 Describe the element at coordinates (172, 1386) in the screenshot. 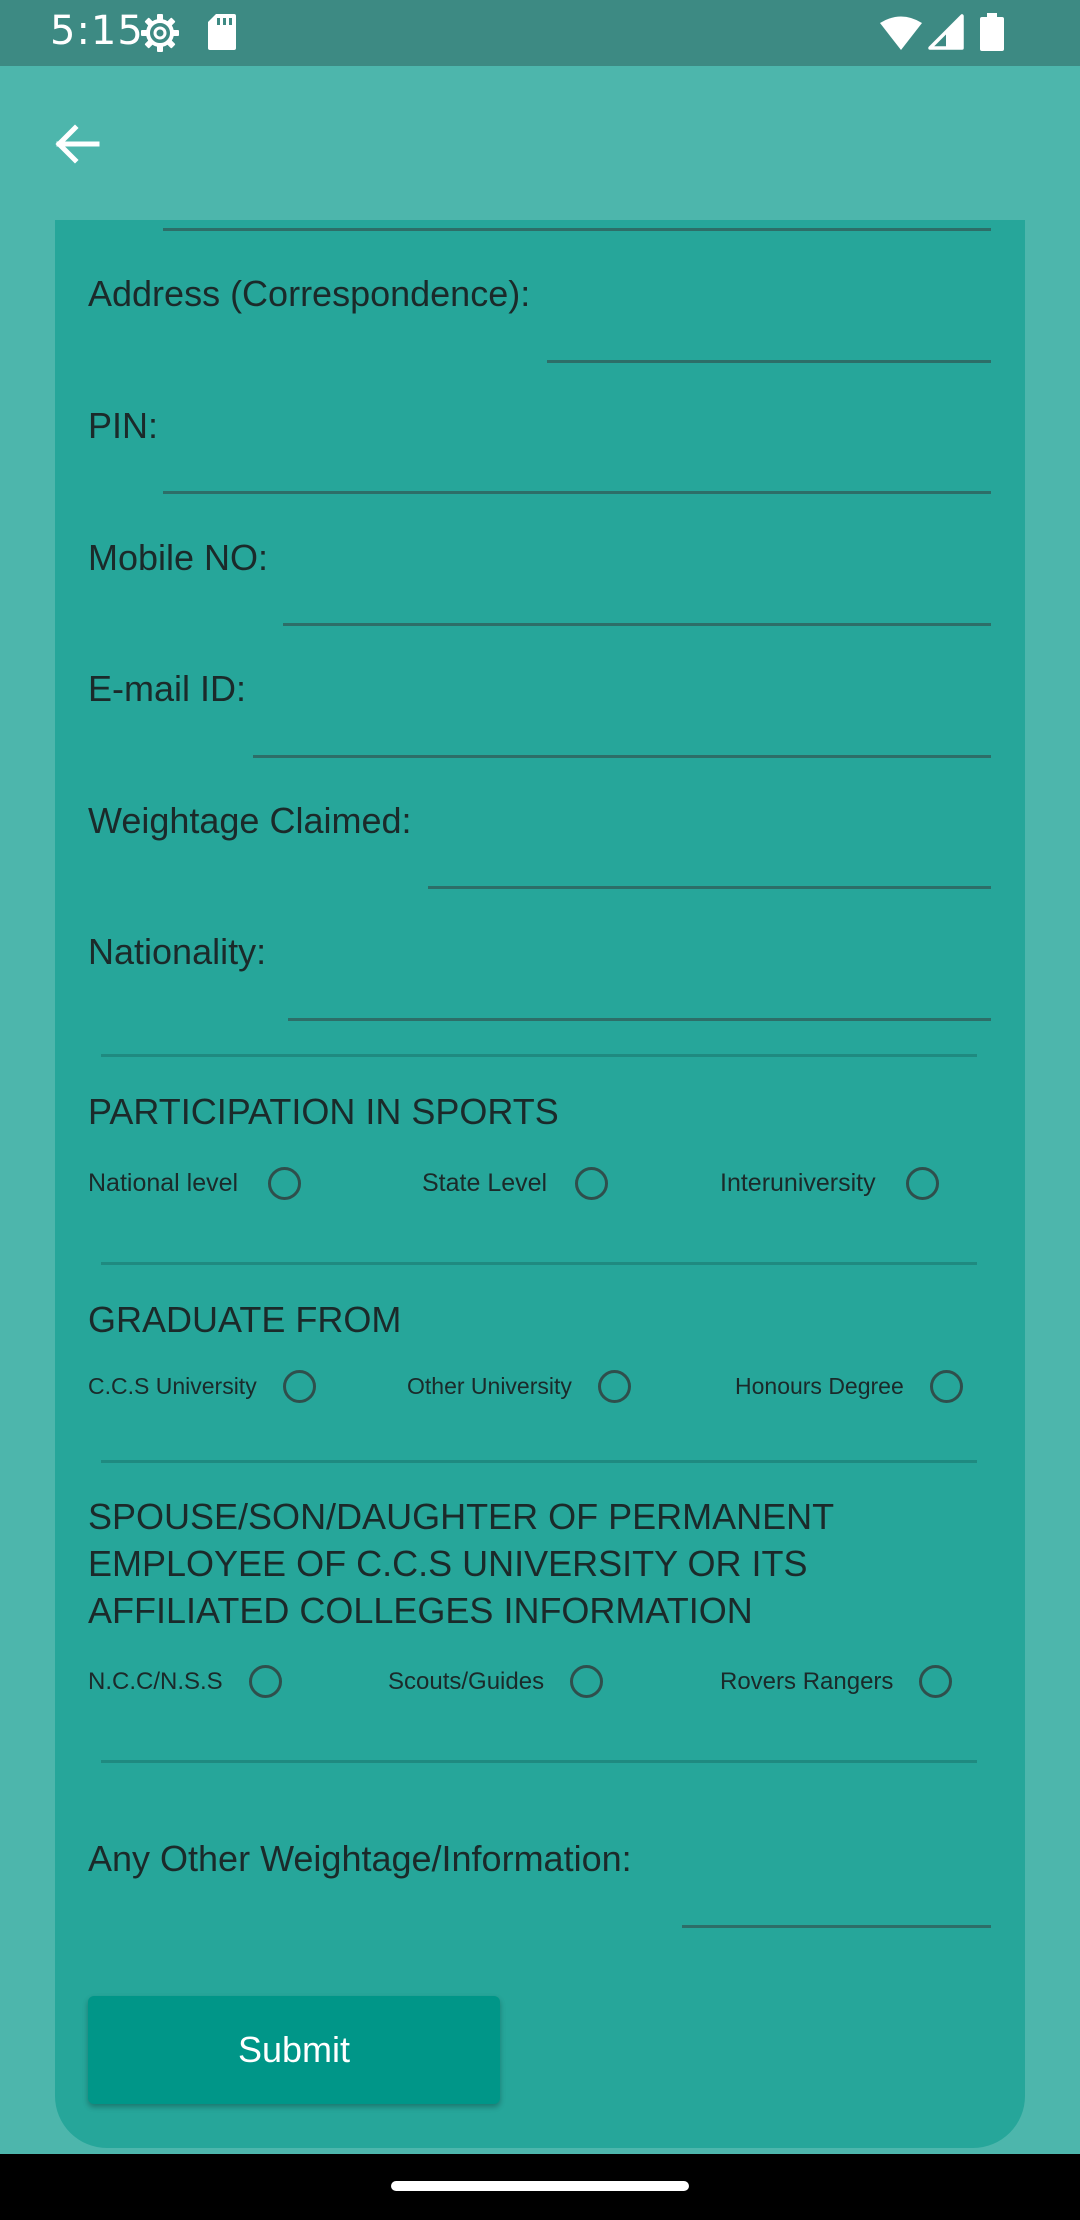

I see `option-label: C.C.S University` at that location.